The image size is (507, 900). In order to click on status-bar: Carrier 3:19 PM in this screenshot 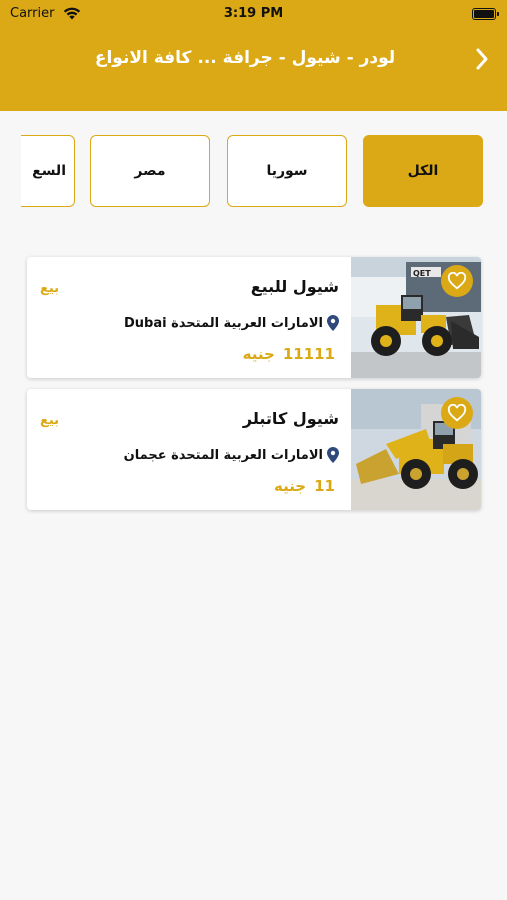, I will do `click(253, 16)`.